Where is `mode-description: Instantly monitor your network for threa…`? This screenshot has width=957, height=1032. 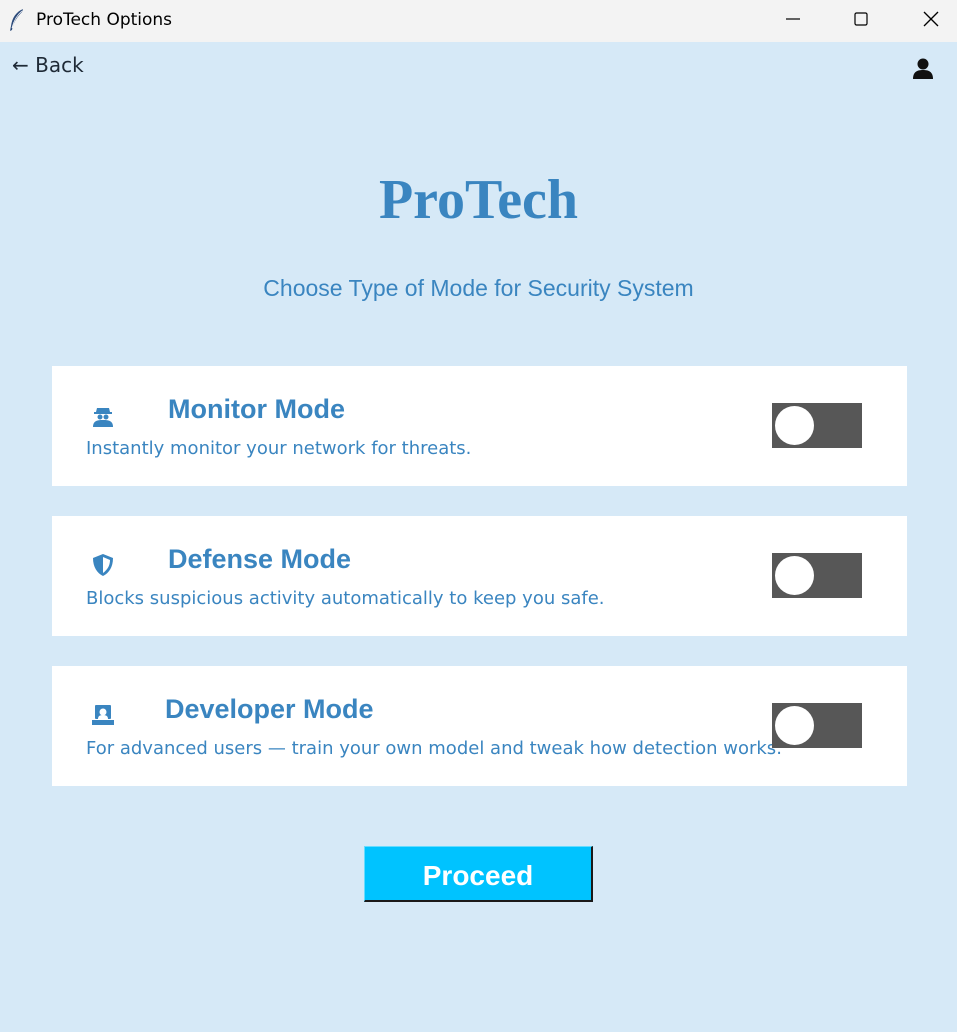 mode-description: Instantly monitor your network for threa… is located at coordinates (279, 448).